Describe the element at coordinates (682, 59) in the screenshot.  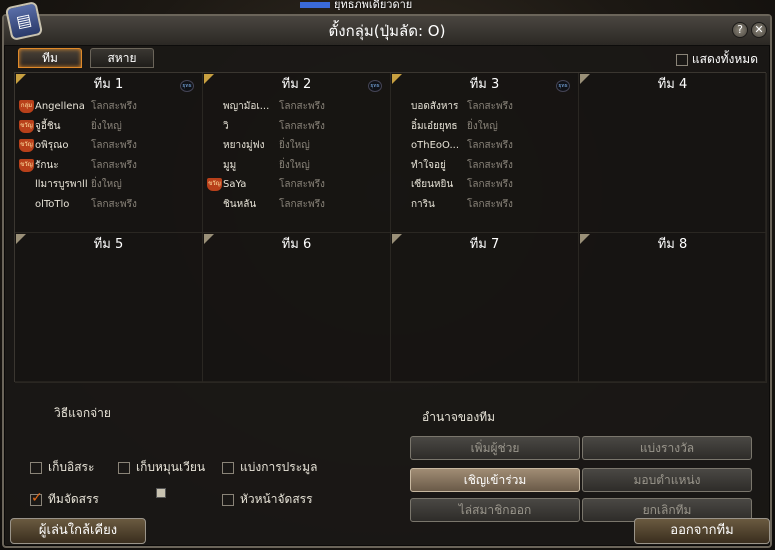
I see `show-all-checkbox` at that location.